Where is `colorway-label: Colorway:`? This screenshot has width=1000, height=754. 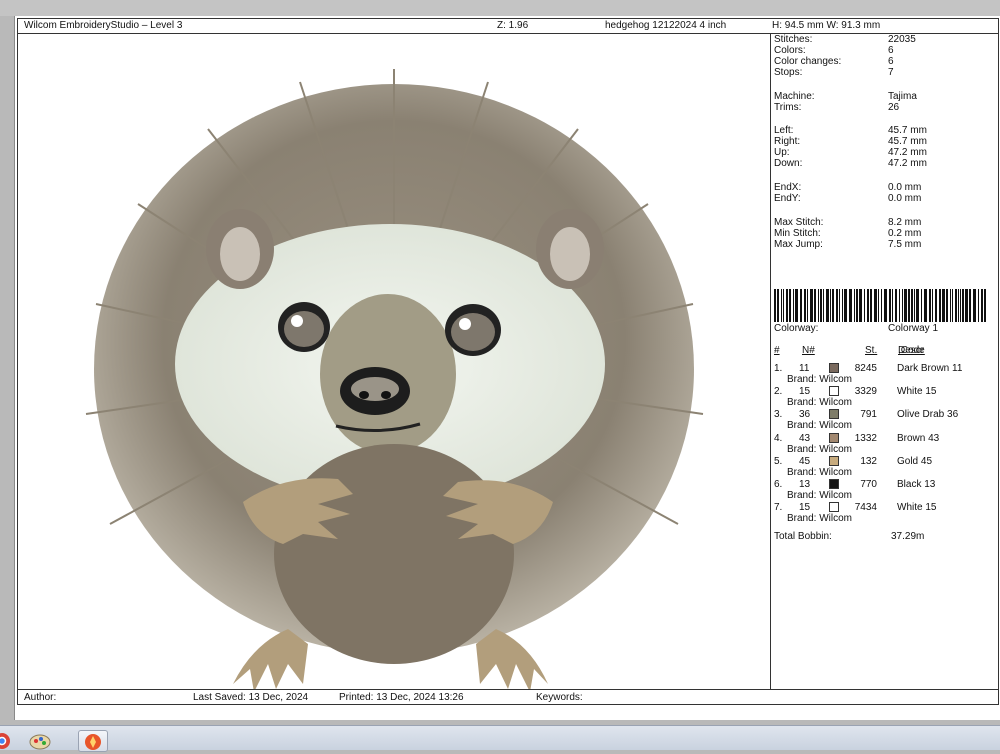
colorway-label: Colorway: is located at coordinates (796, 328).